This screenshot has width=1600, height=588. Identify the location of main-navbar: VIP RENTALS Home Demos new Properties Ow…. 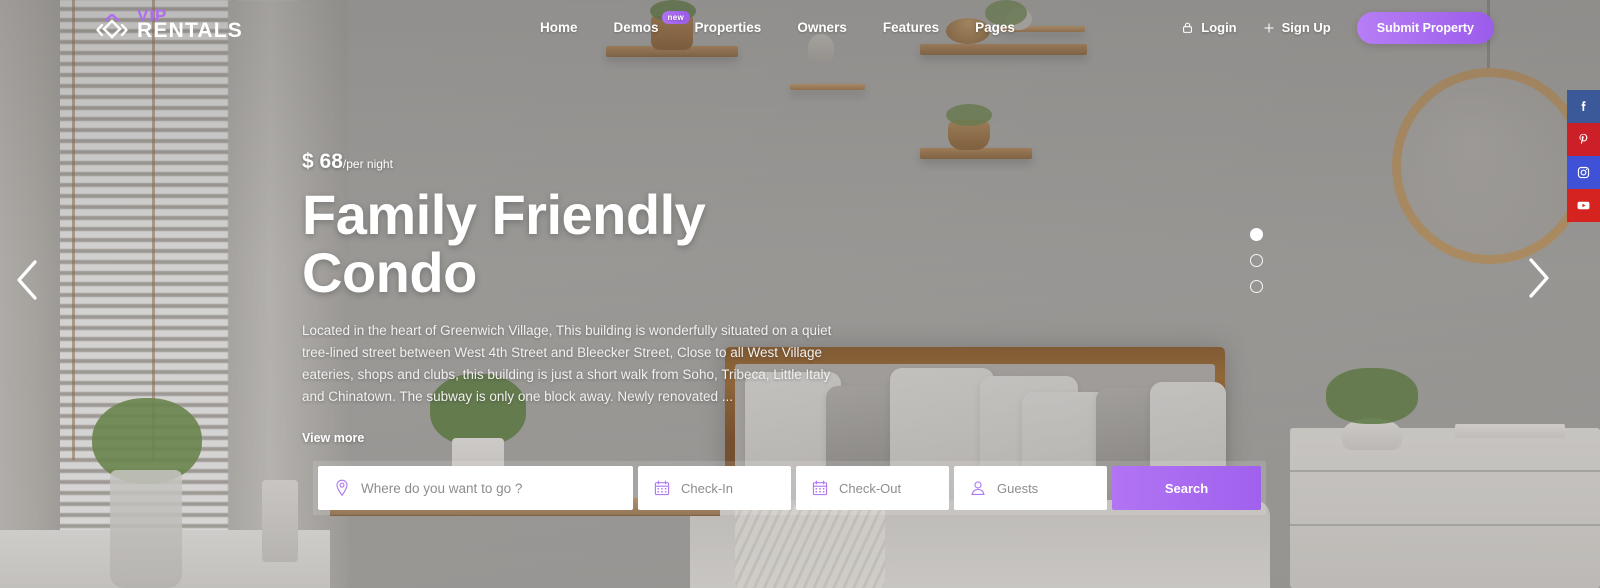
(800, 27).